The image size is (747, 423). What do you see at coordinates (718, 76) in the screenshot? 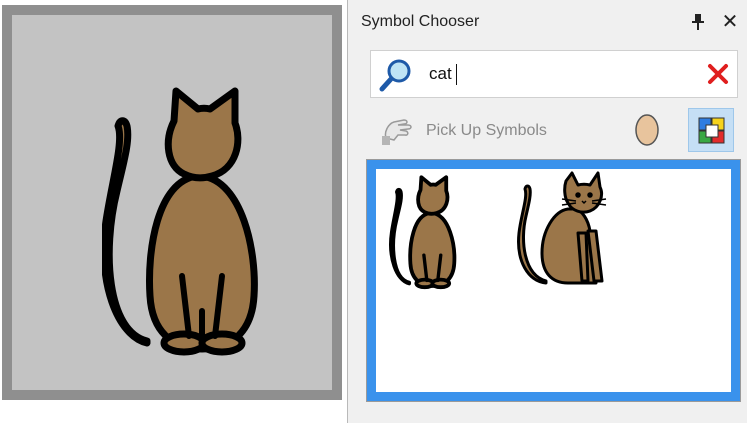
I see `red-x-icon` at bounding box center [718, 76].